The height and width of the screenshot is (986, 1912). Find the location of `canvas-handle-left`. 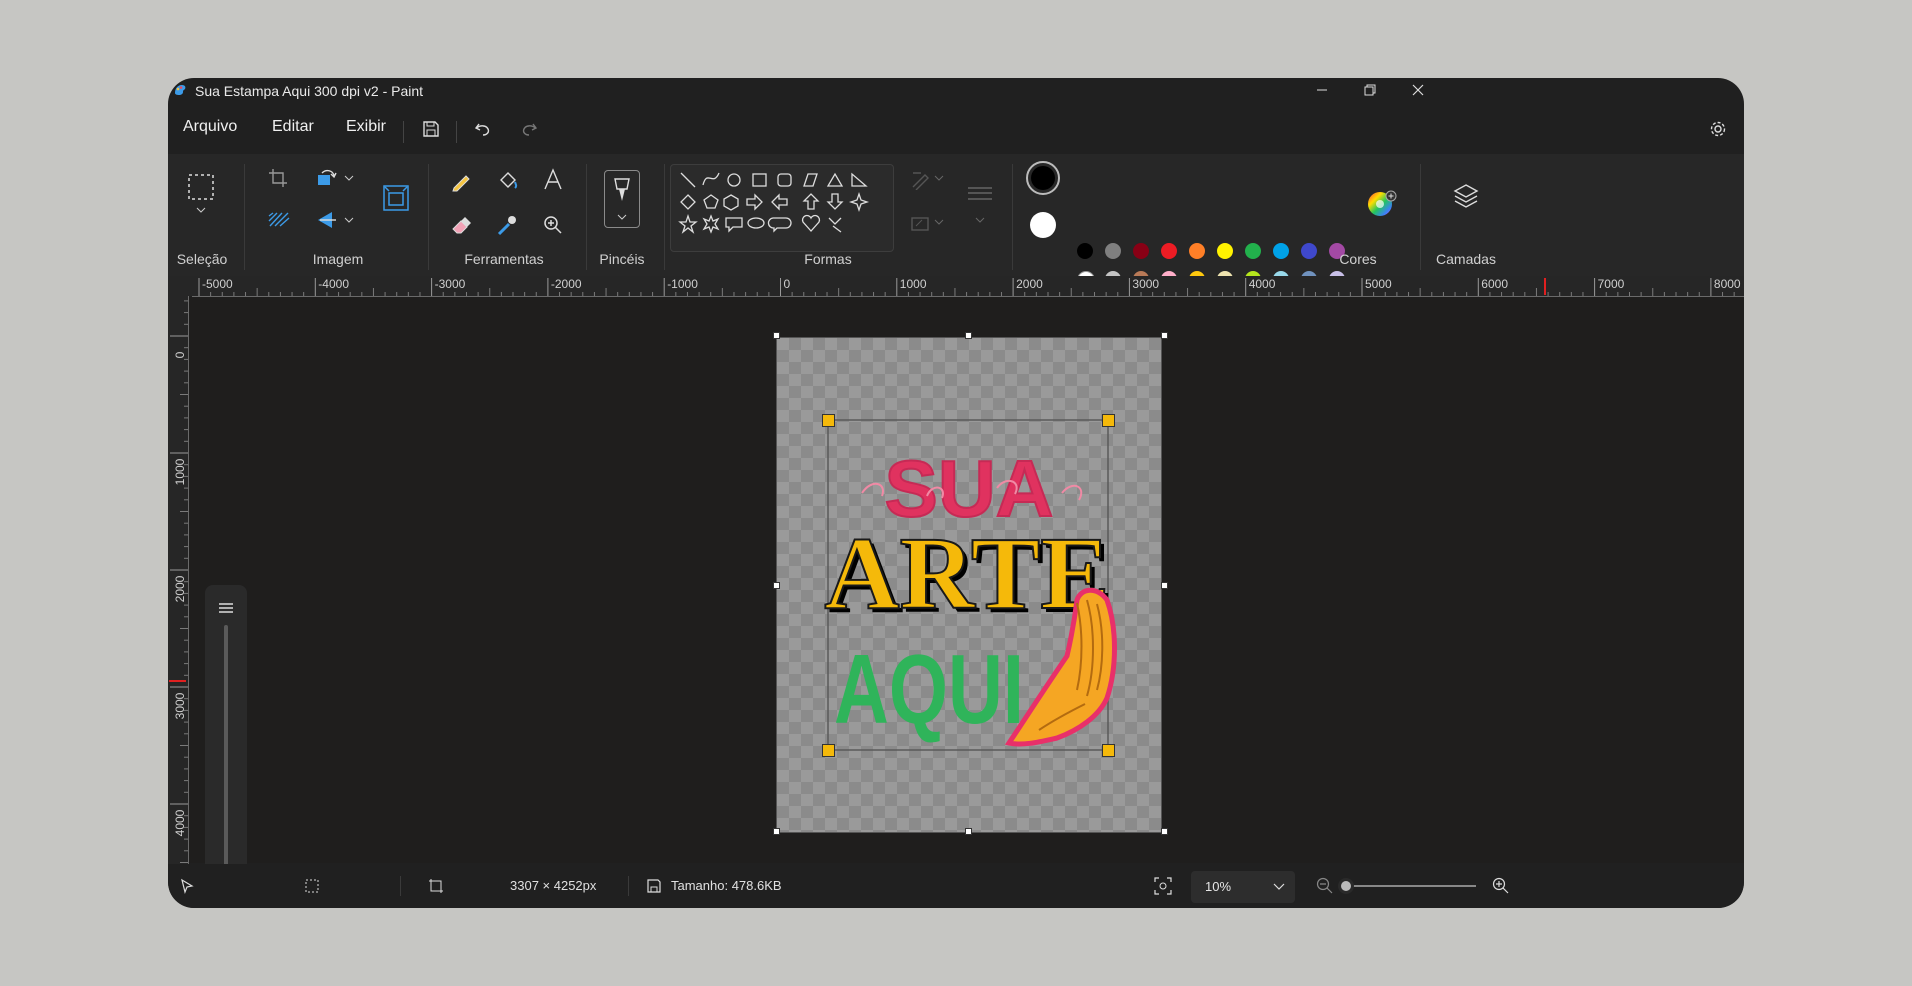

canvas-handle-left is located at coordinates (776, 585).